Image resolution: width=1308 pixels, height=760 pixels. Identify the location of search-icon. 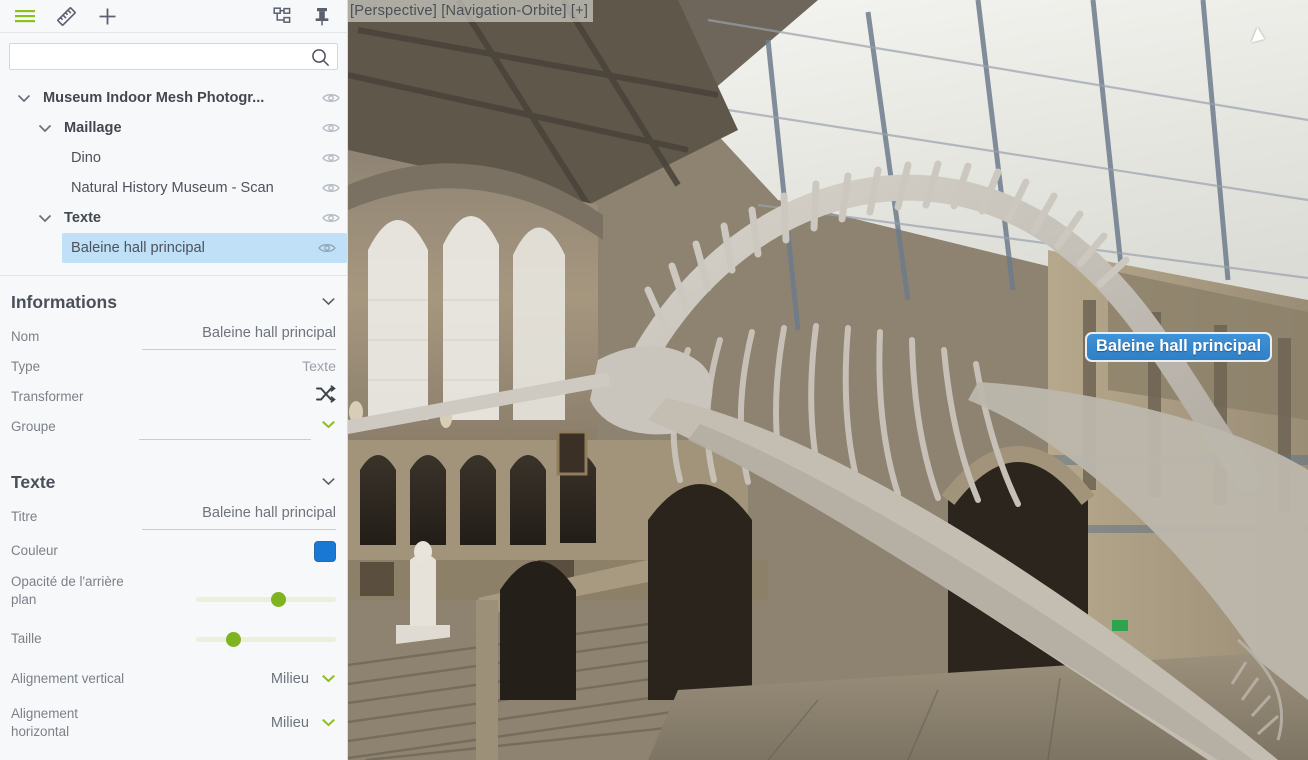
(320, 60).